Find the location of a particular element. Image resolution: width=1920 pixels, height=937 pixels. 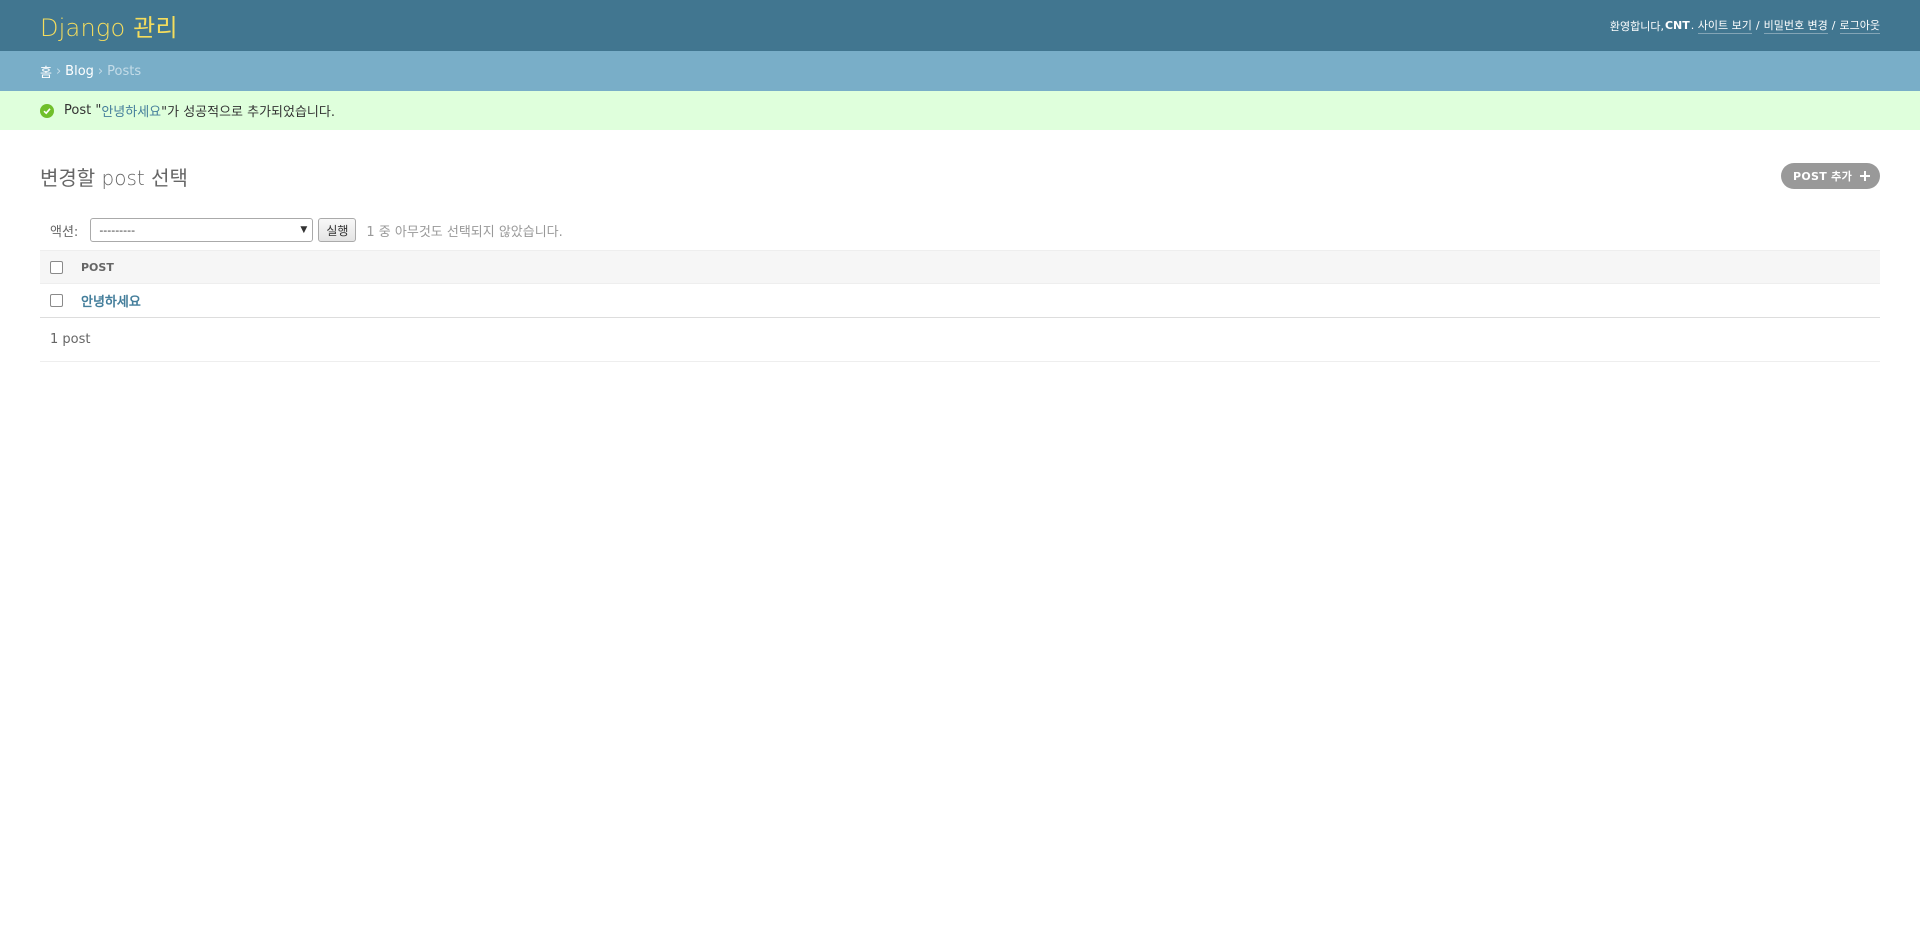

select-all-checkbox is located at coordinates (56, 267).